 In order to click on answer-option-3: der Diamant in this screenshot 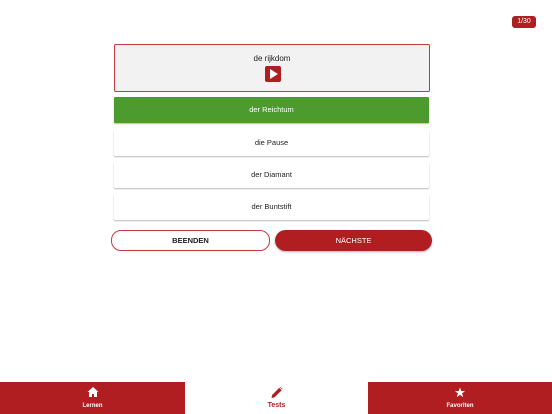, I will do `click(271, 175)`.